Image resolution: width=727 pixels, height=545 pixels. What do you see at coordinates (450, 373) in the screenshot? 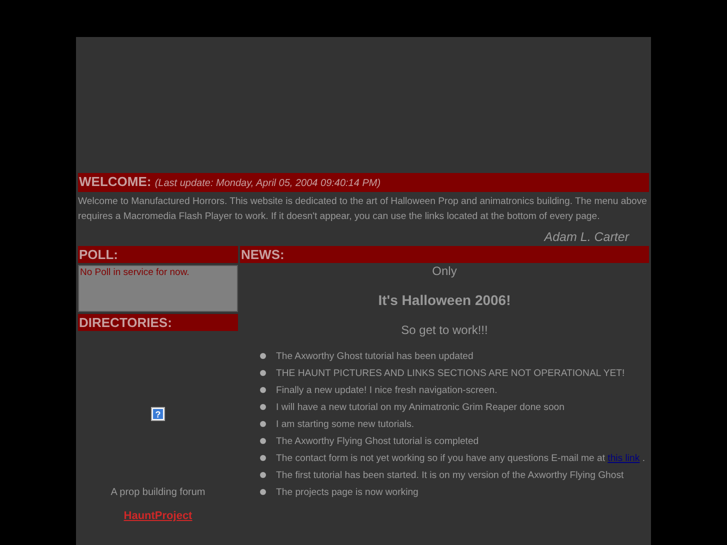
I see `news-item: THE HAUNT PICTURES AND LINKS SECTIONS ARE NOT OPERATIONAL YET!` at bounding box center [450, 373].